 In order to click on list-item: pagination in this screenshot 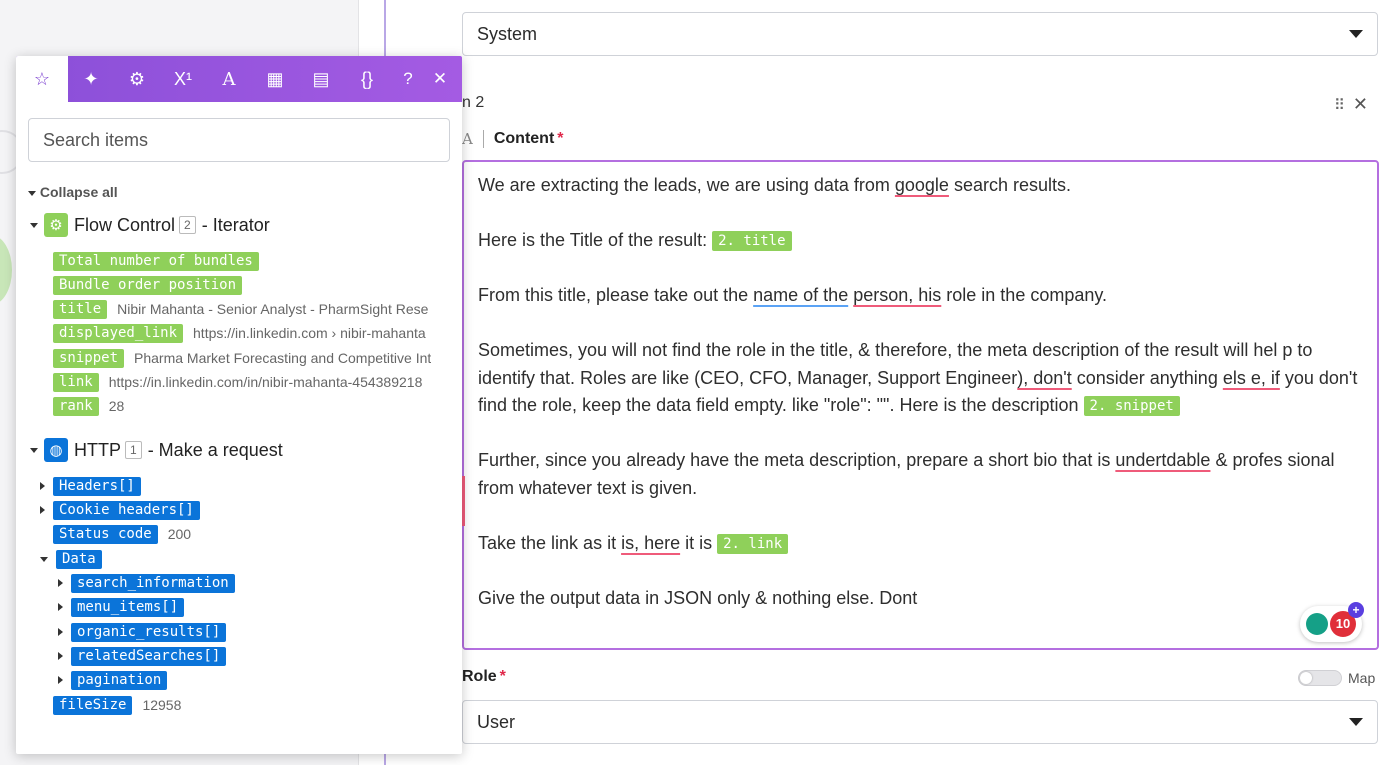, I will do `click(113, 680)`.